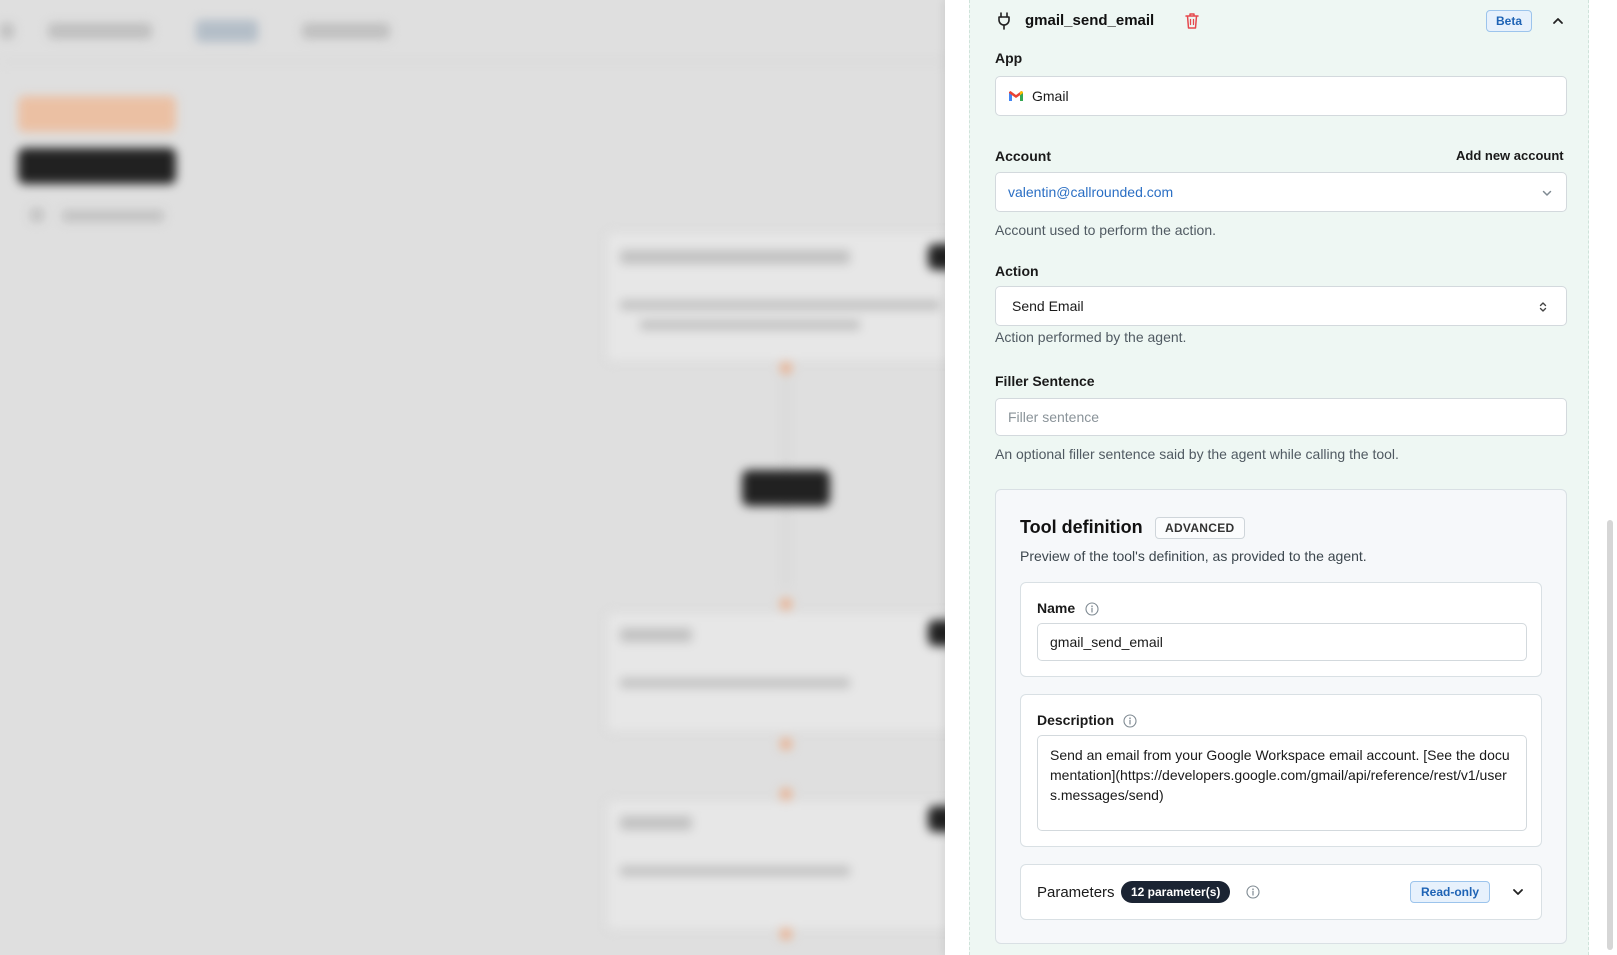 The width and height of the screenshot is (1617, 955). I want to click on read-only-badge: Read-only, so click(1450, 892).